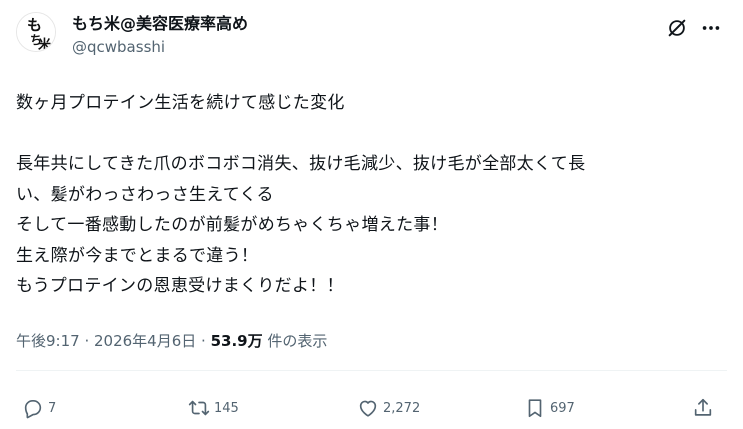 The image size is (743, 429). I want to click on post-line: 長年共にしてきた爪のボコボコ消失、抜け毛減少、抜け毛が全部太くて長, so click(301, 164).